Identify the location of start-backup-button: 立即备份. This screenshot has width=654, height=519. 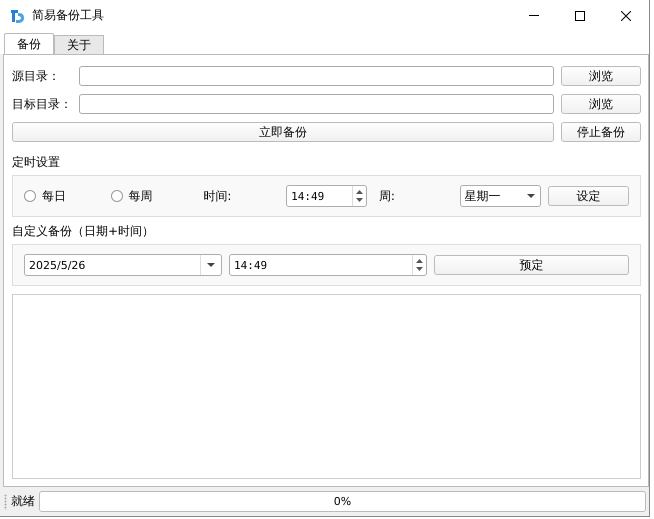
(283, 132).